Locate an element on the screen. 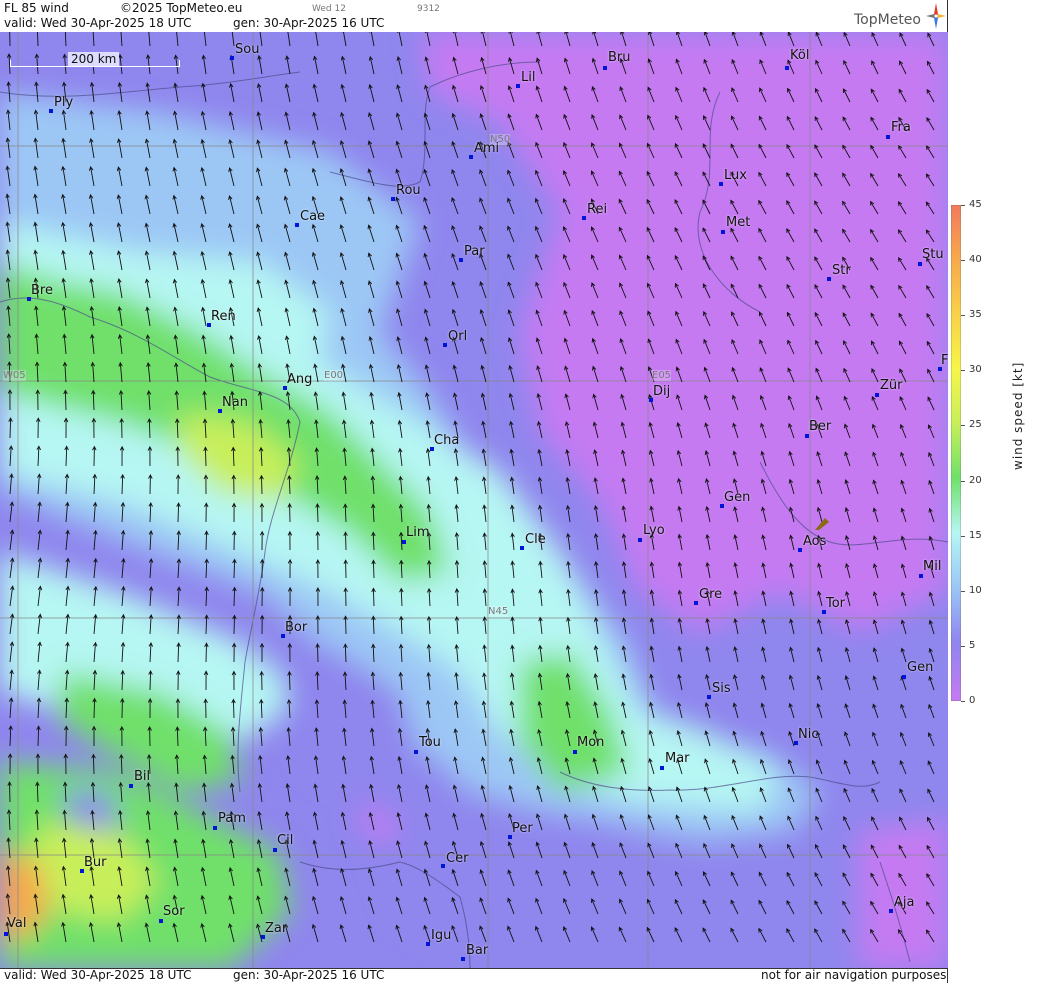 This screenshot has width=1039, height=983. wind-speed-colorbar is located at coordinates (956, 453).